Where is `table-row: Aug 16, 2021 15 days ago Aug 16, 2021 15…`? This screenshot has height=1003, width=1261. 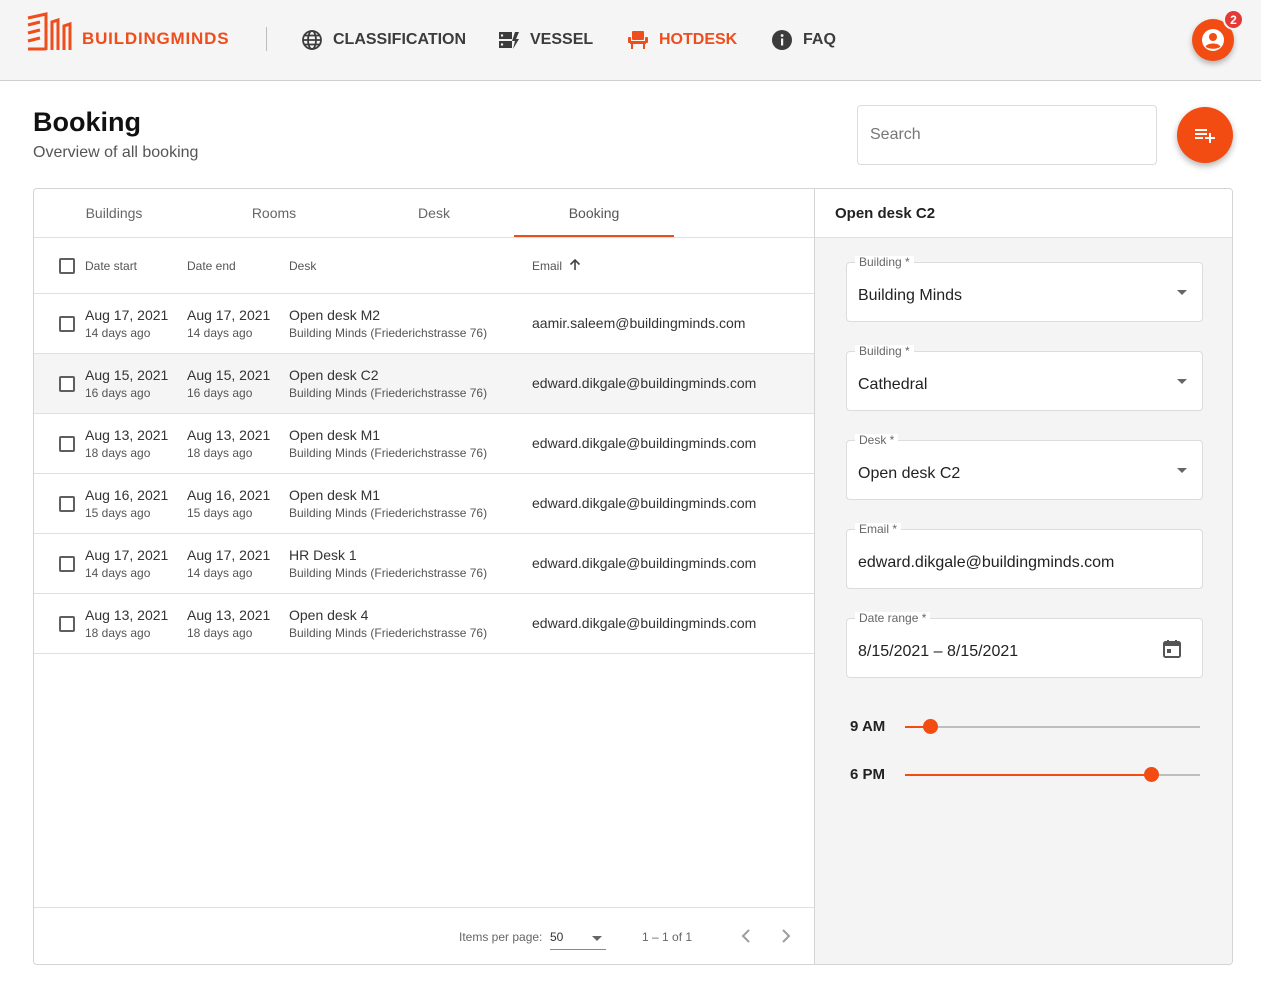
table-row: Aug 16, 2021 15 days ago Aug 16, 2021 15… is located at coordinates (424, 504).